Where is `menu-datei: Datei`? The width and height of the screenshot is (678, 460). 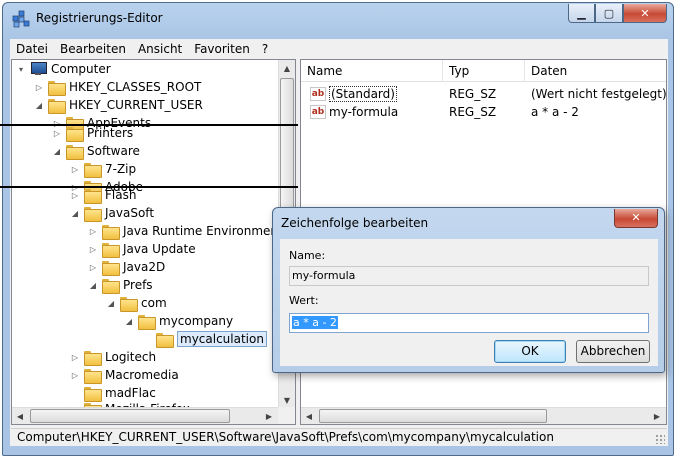 menu-datei: Datei is located at coordinates (32, 49).